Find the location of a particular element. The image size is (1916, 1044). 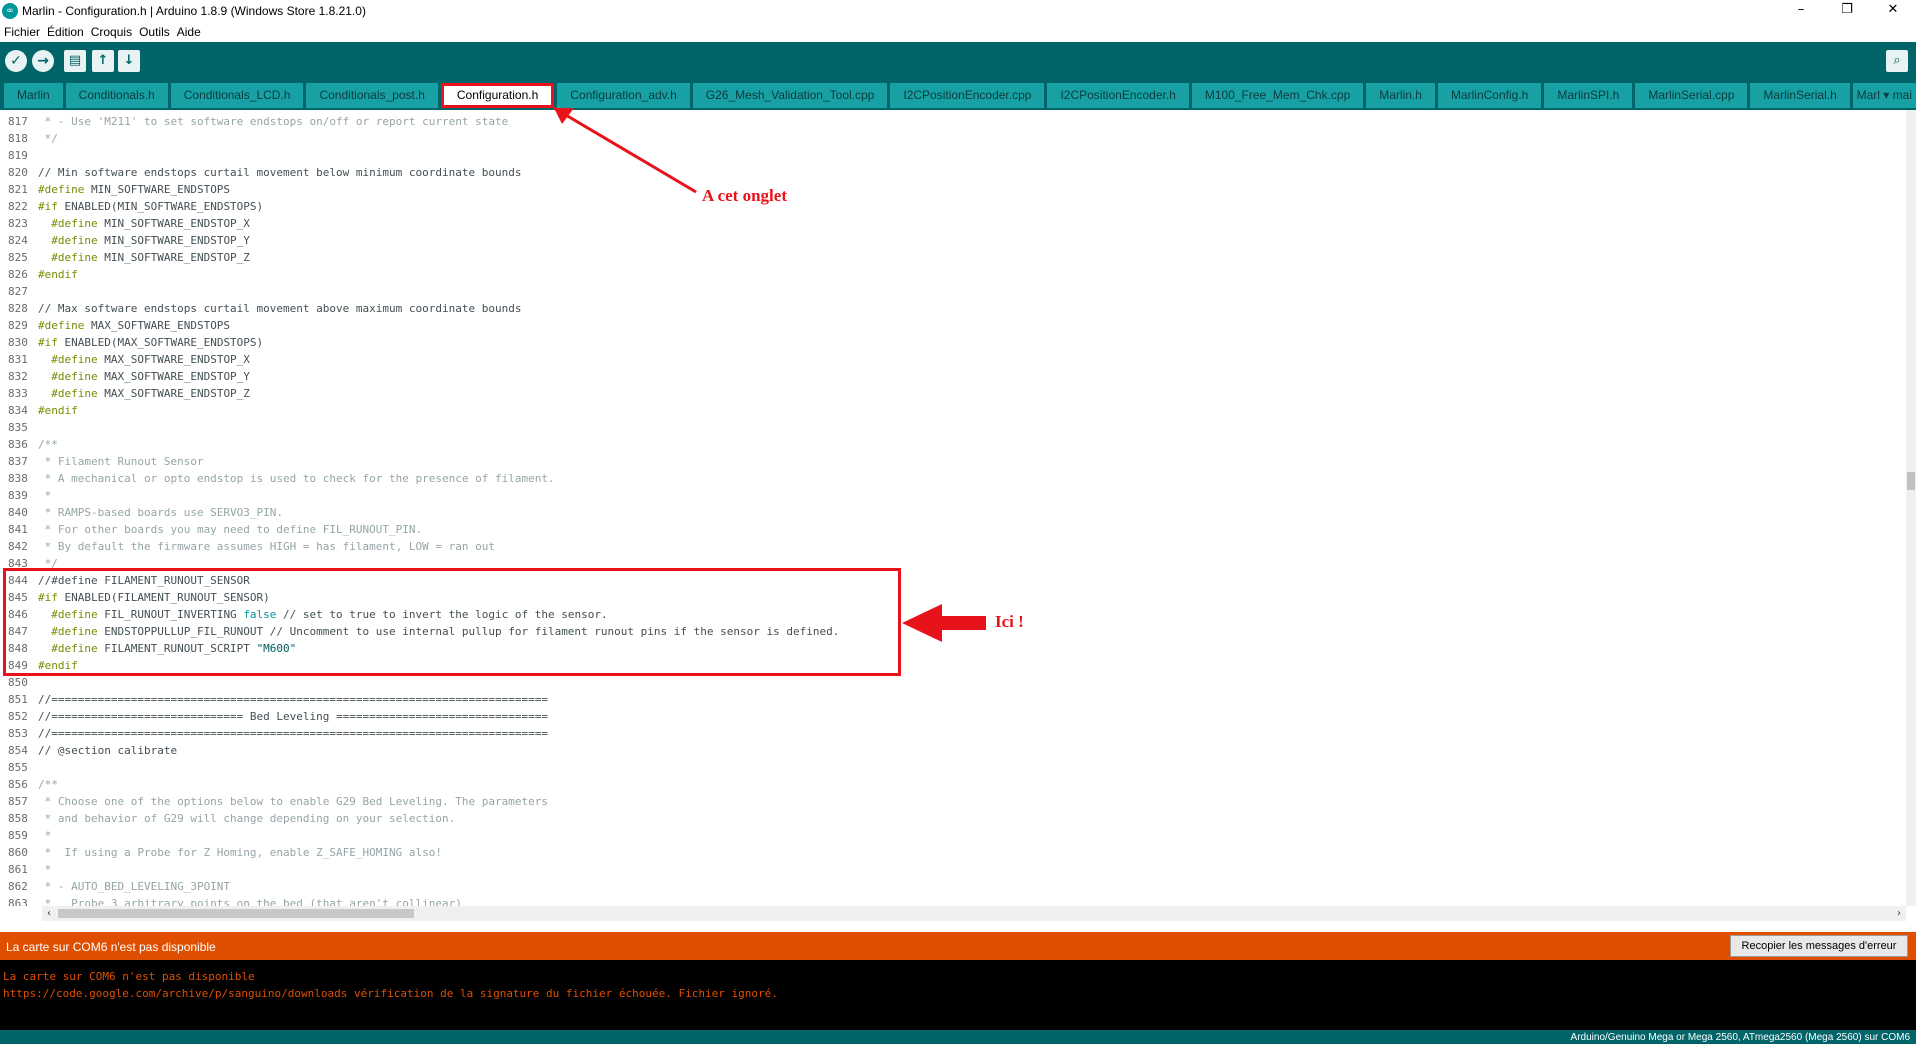

code-line: 829 #define MAX_SOFTWARE_ENDSTOPS is located at coordinates (950, 325).